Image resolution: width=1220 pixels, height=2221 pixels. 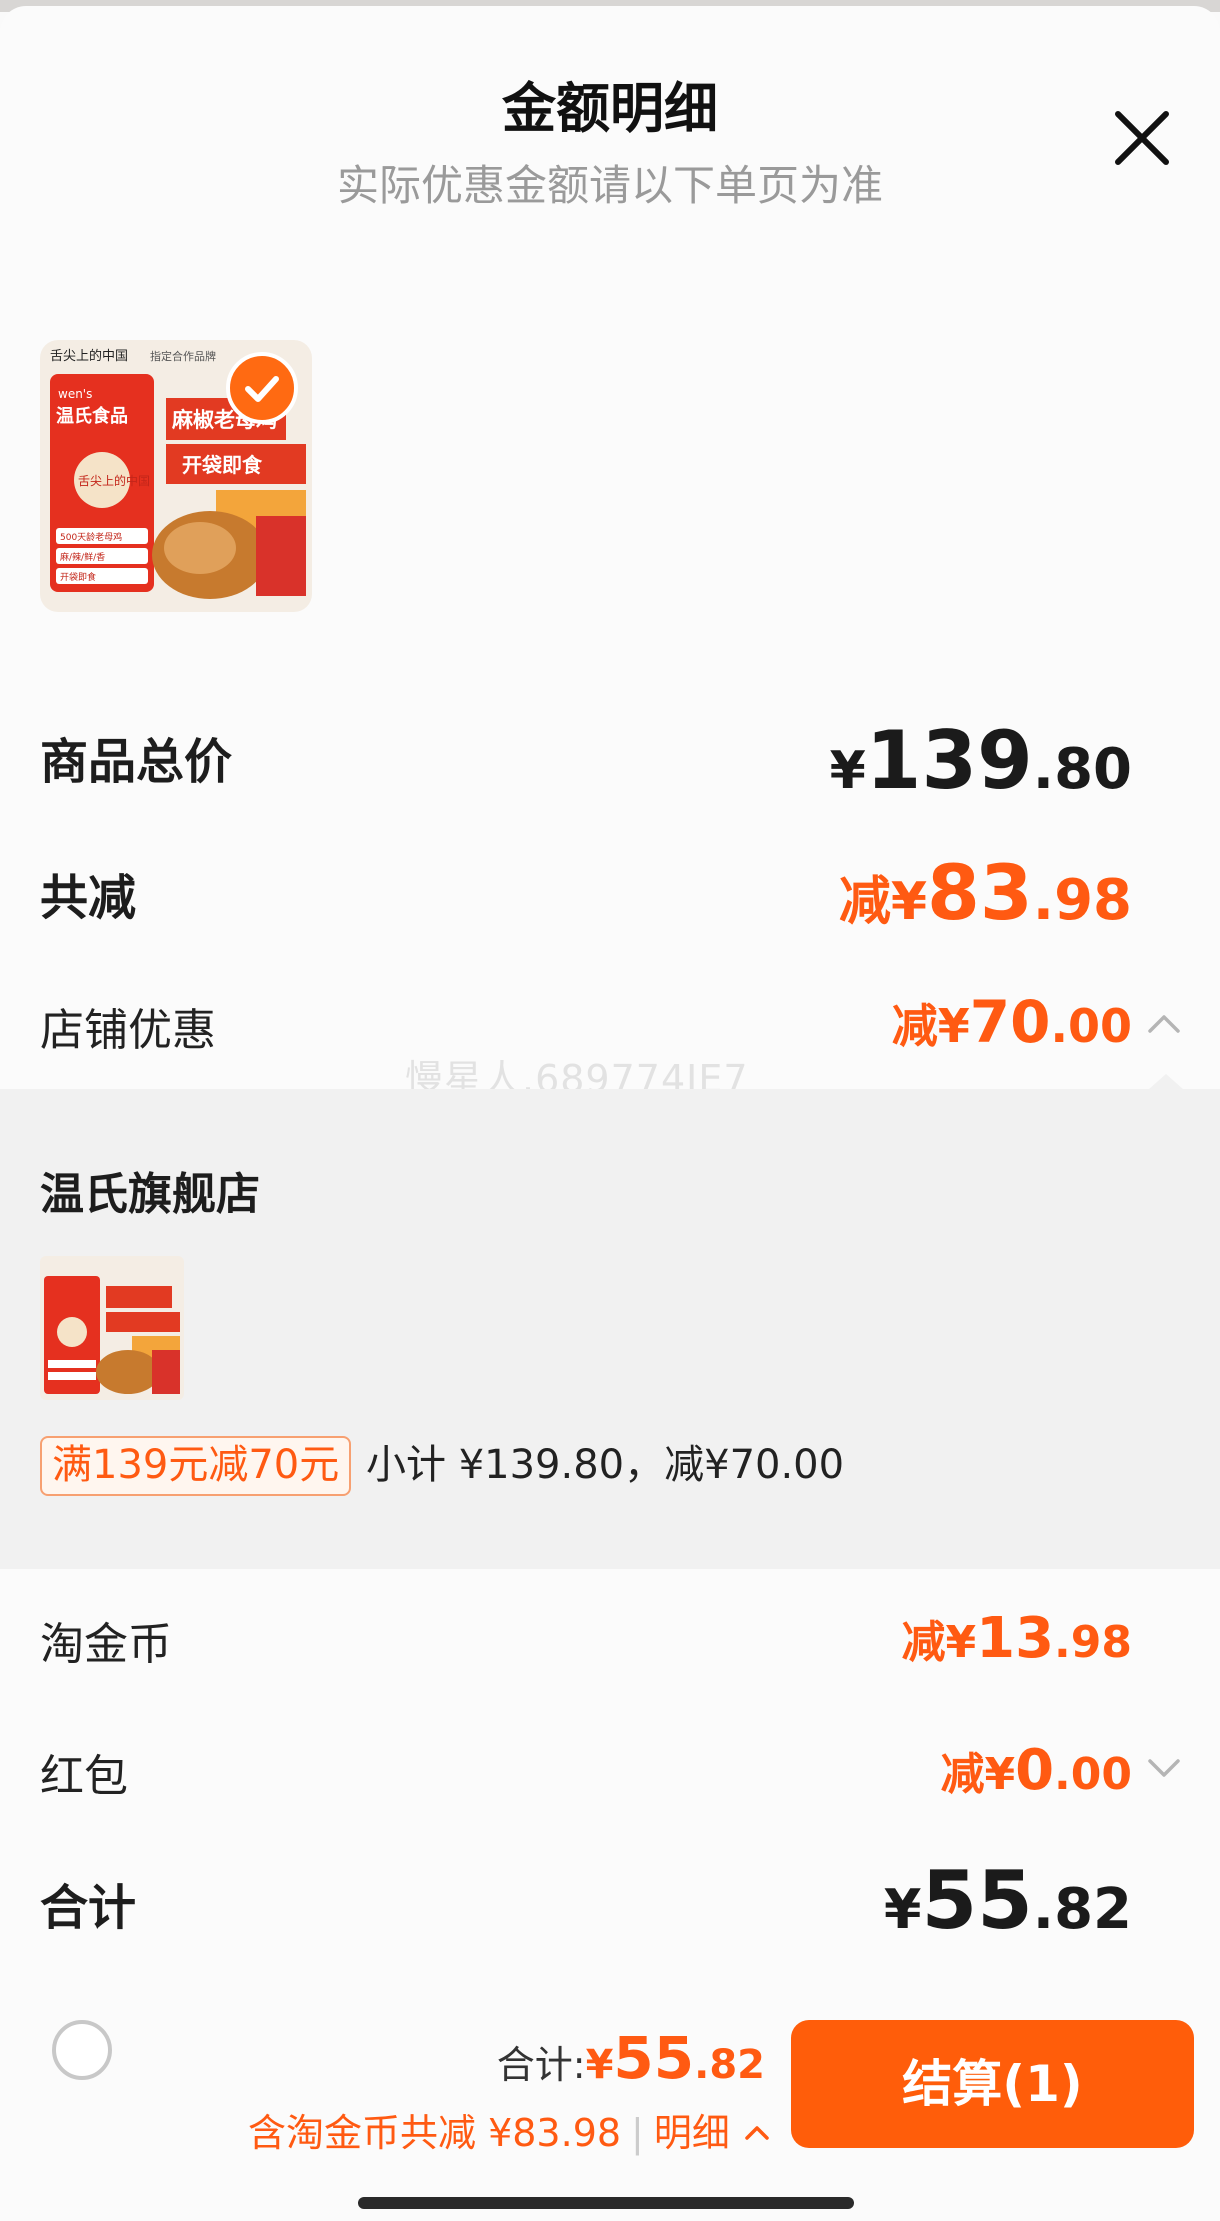 I want to click on amount-integer: 13, so click(x=1015, y=1638).